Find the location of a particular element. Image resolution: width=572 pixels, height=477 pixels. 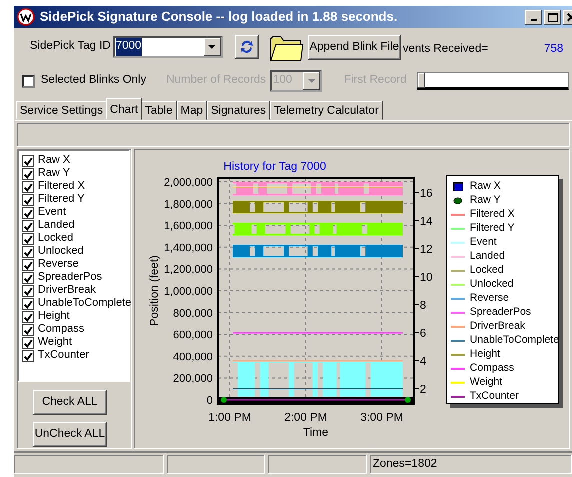

window-title: SidePick Signature Console -- log loaded in 1.88 seconds. is located at coordinates (219, 17).